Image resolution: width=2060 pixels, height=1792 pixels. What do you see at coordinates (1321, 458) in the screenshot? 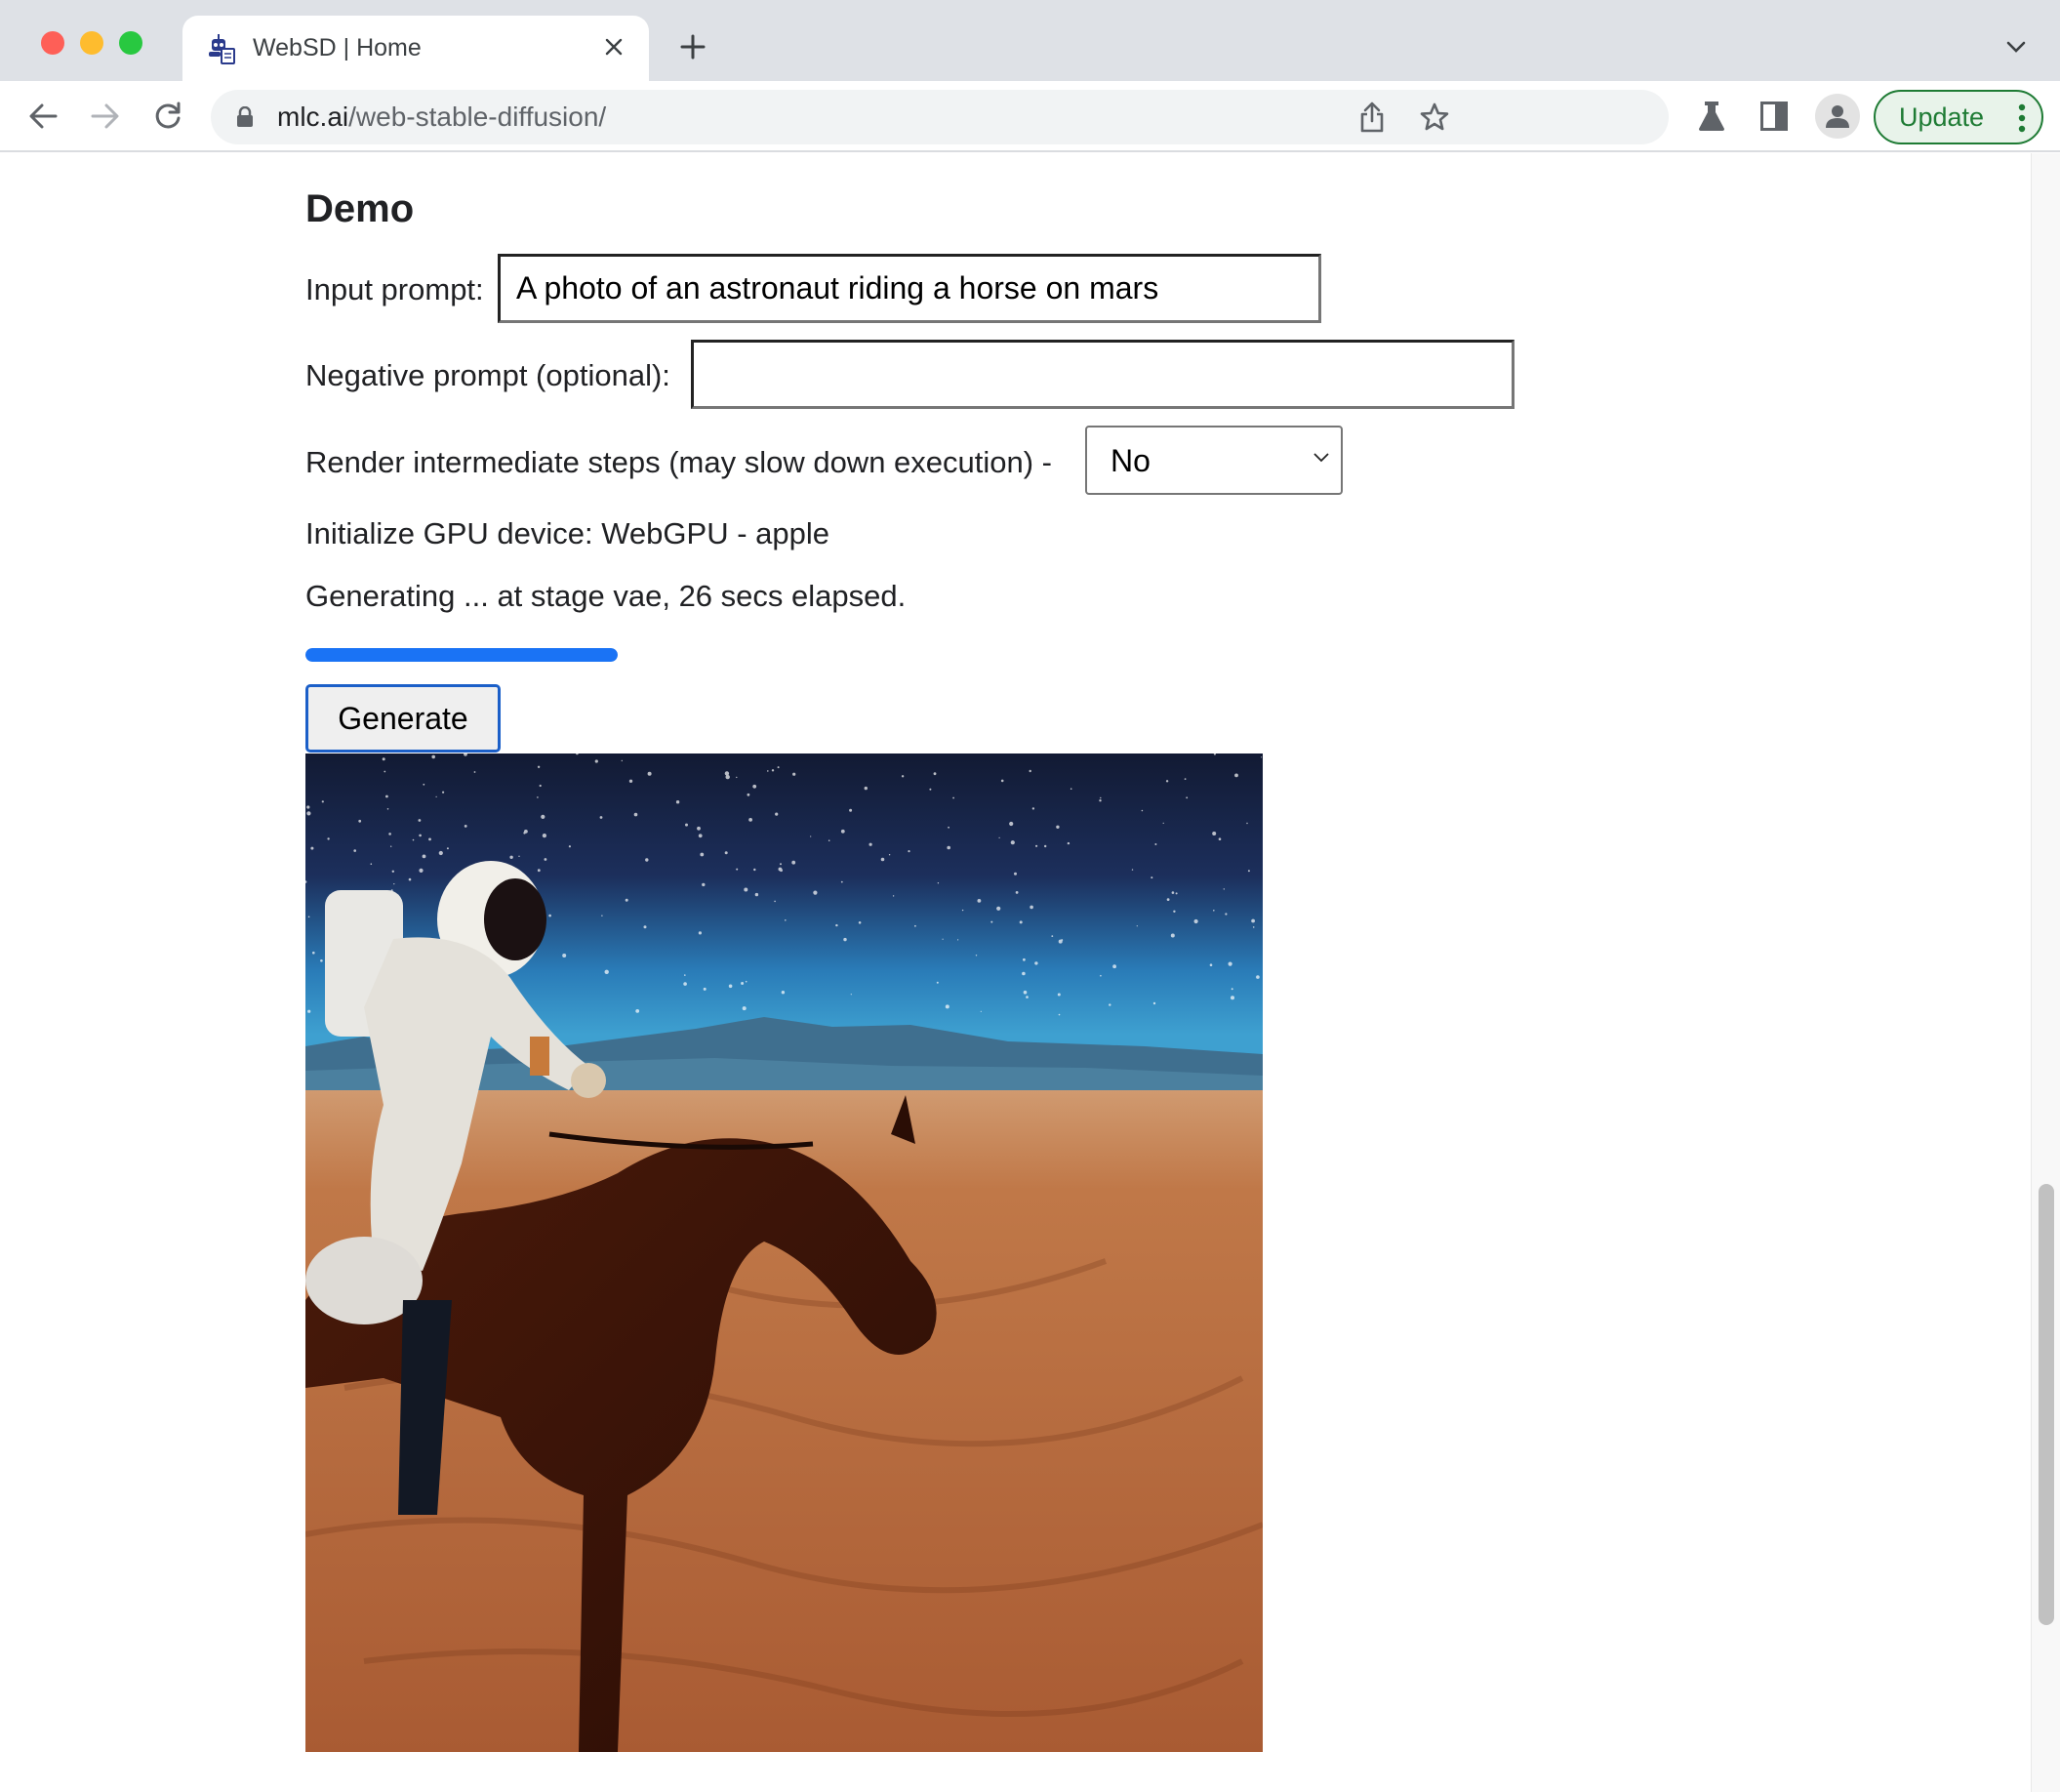
I see `chevron-down-icon` at bounding box center [1321, 458].